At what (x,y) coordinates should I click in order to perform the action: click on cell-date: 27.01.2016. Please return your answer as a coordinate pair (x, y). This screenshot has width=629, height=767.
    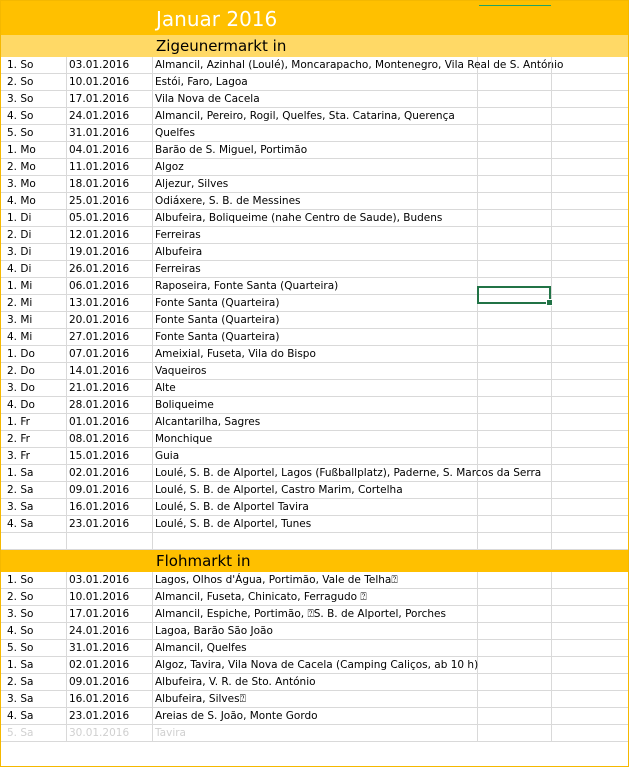
    Looking at the image, I should click on (110, 337).